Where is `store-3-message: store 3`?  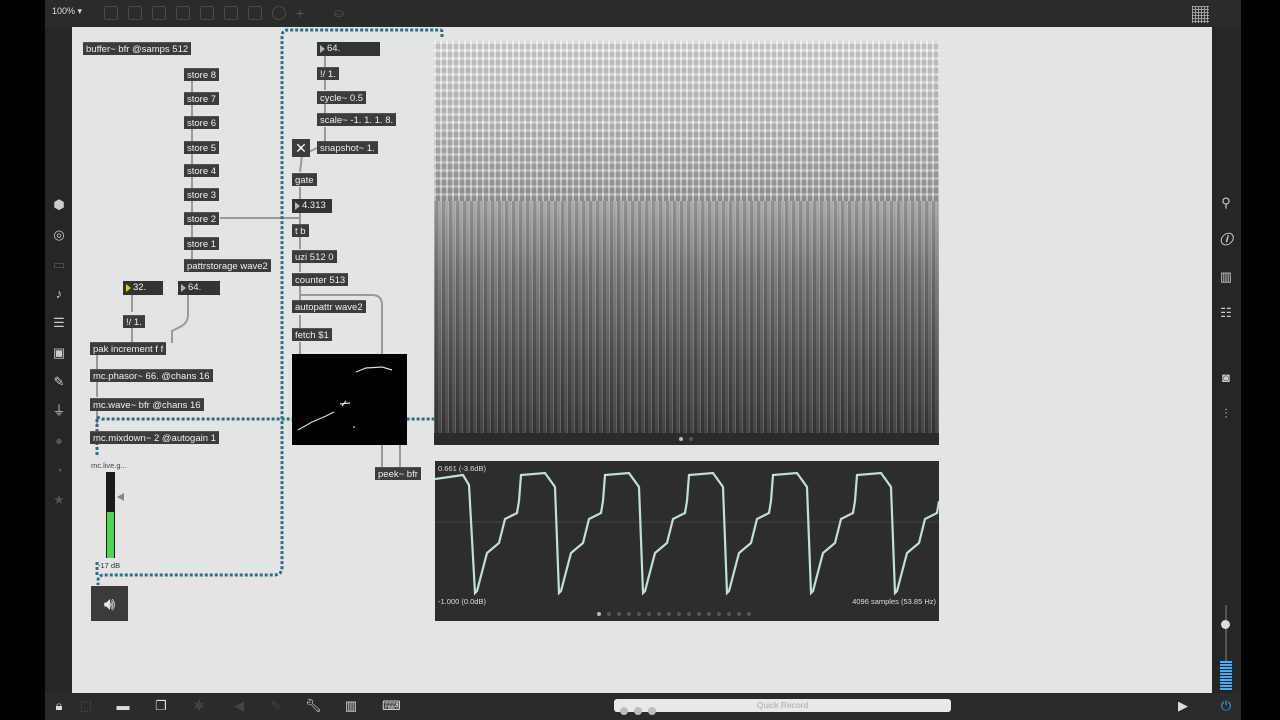 store-3-message: store 3 is located at coordinates (202, 194).